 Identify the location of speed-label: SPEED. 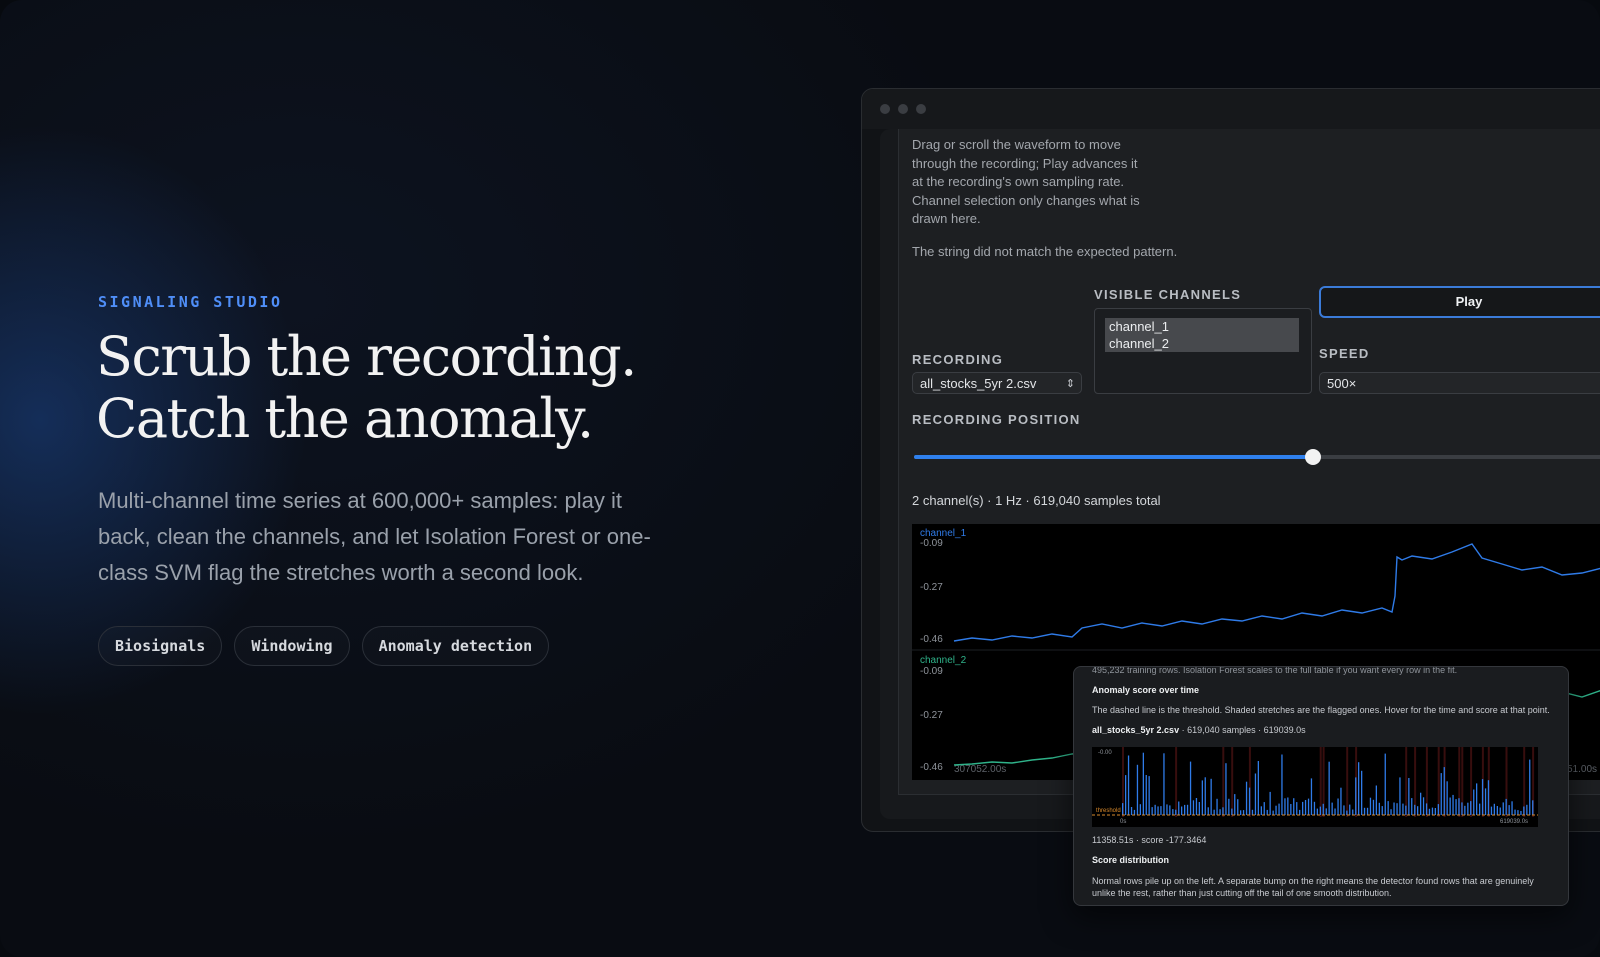
(1344, 353).